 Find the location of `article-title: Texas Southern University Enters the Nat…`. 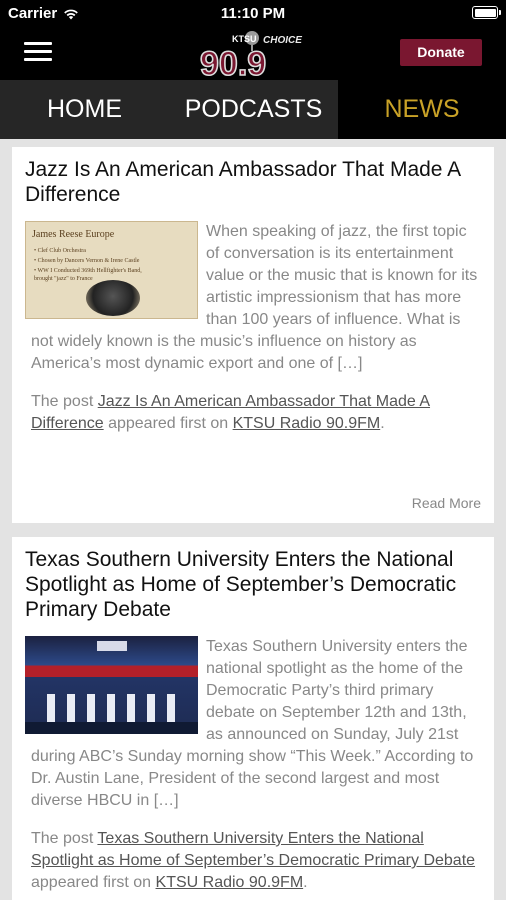

article-title: Texas Southern University Enters the Nat… is located at coordinates (253, 584).